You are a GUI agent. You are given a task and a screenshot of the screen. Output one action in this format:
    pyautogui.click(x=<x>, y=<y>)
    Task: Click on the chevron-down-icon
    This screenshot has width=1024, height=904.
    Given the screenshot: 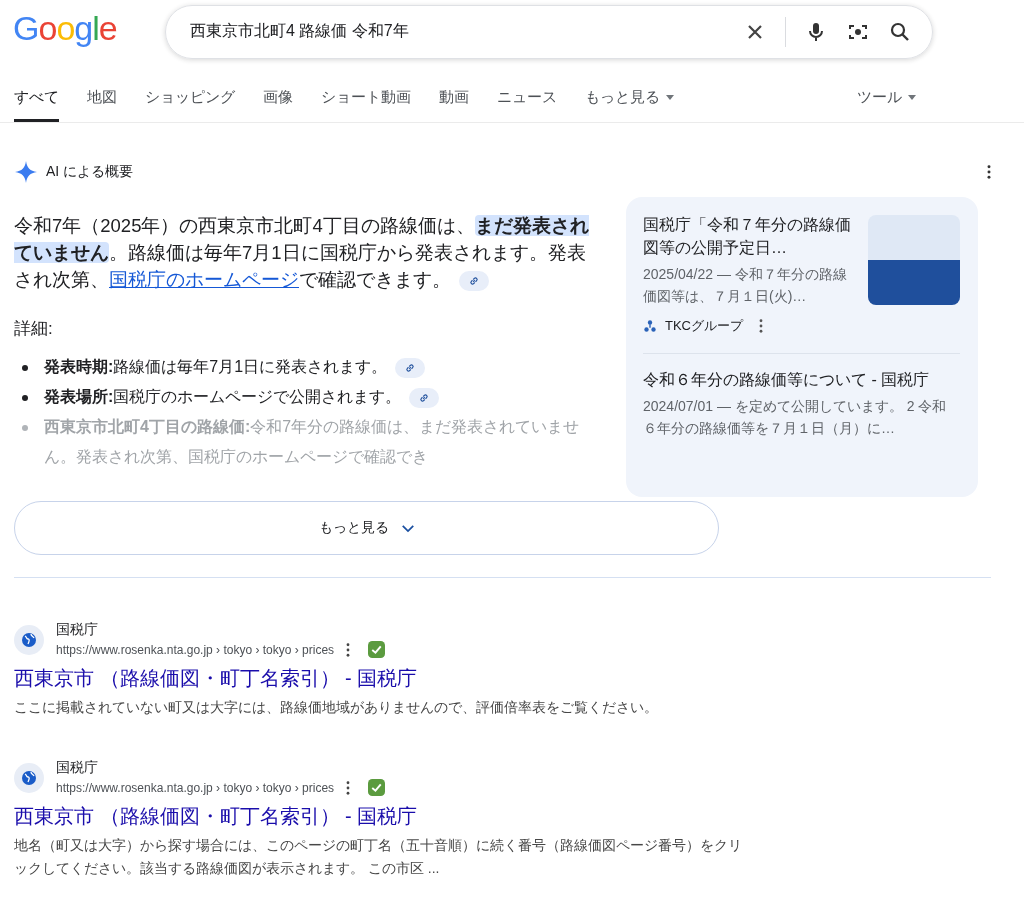 What is the action you would take?
    pyautogui.click(x=407, y=528)
    